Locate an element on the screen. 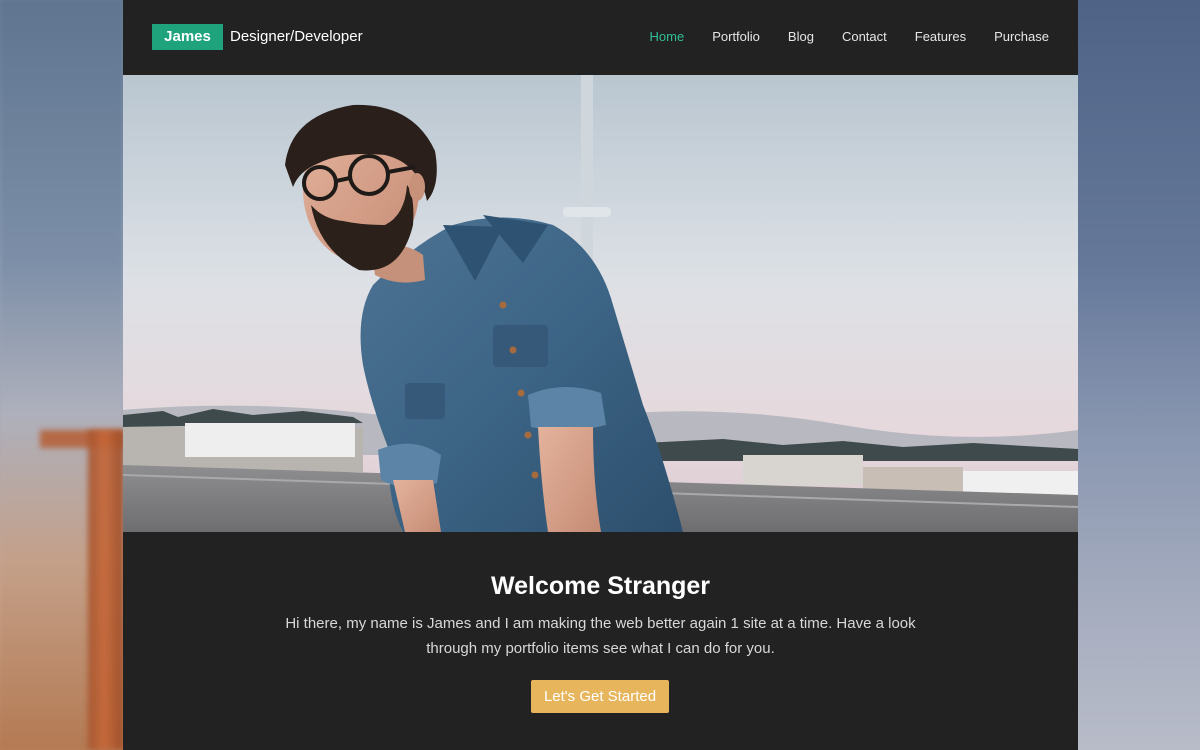  welcome-heading: Welcome Stranger is located at coordinates (600, 586).